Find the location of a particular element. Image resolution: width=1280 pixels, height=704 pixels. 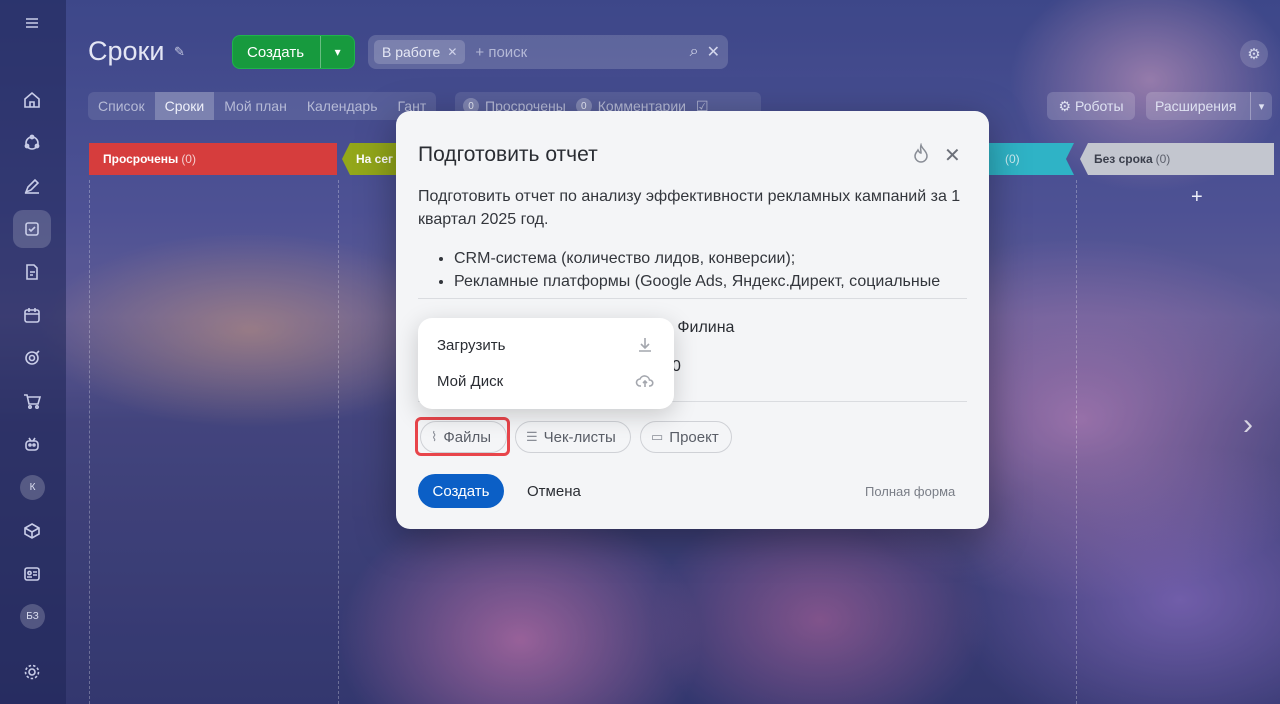

pin-icon: ✎ is located at coordinates (179, 52).